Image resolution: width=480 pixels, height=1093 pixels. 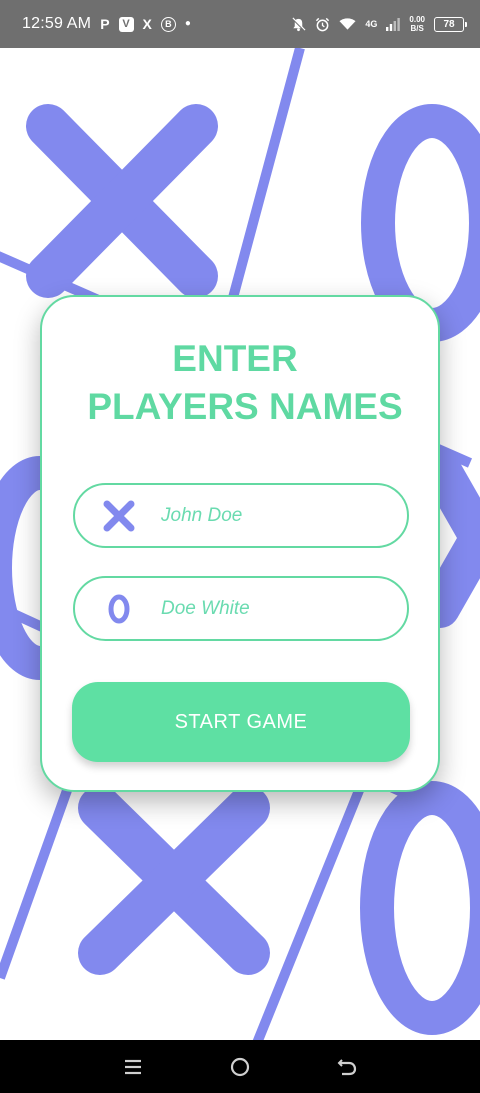 I want to click on background-x-mark-bottom, so click(x=174, y=880).